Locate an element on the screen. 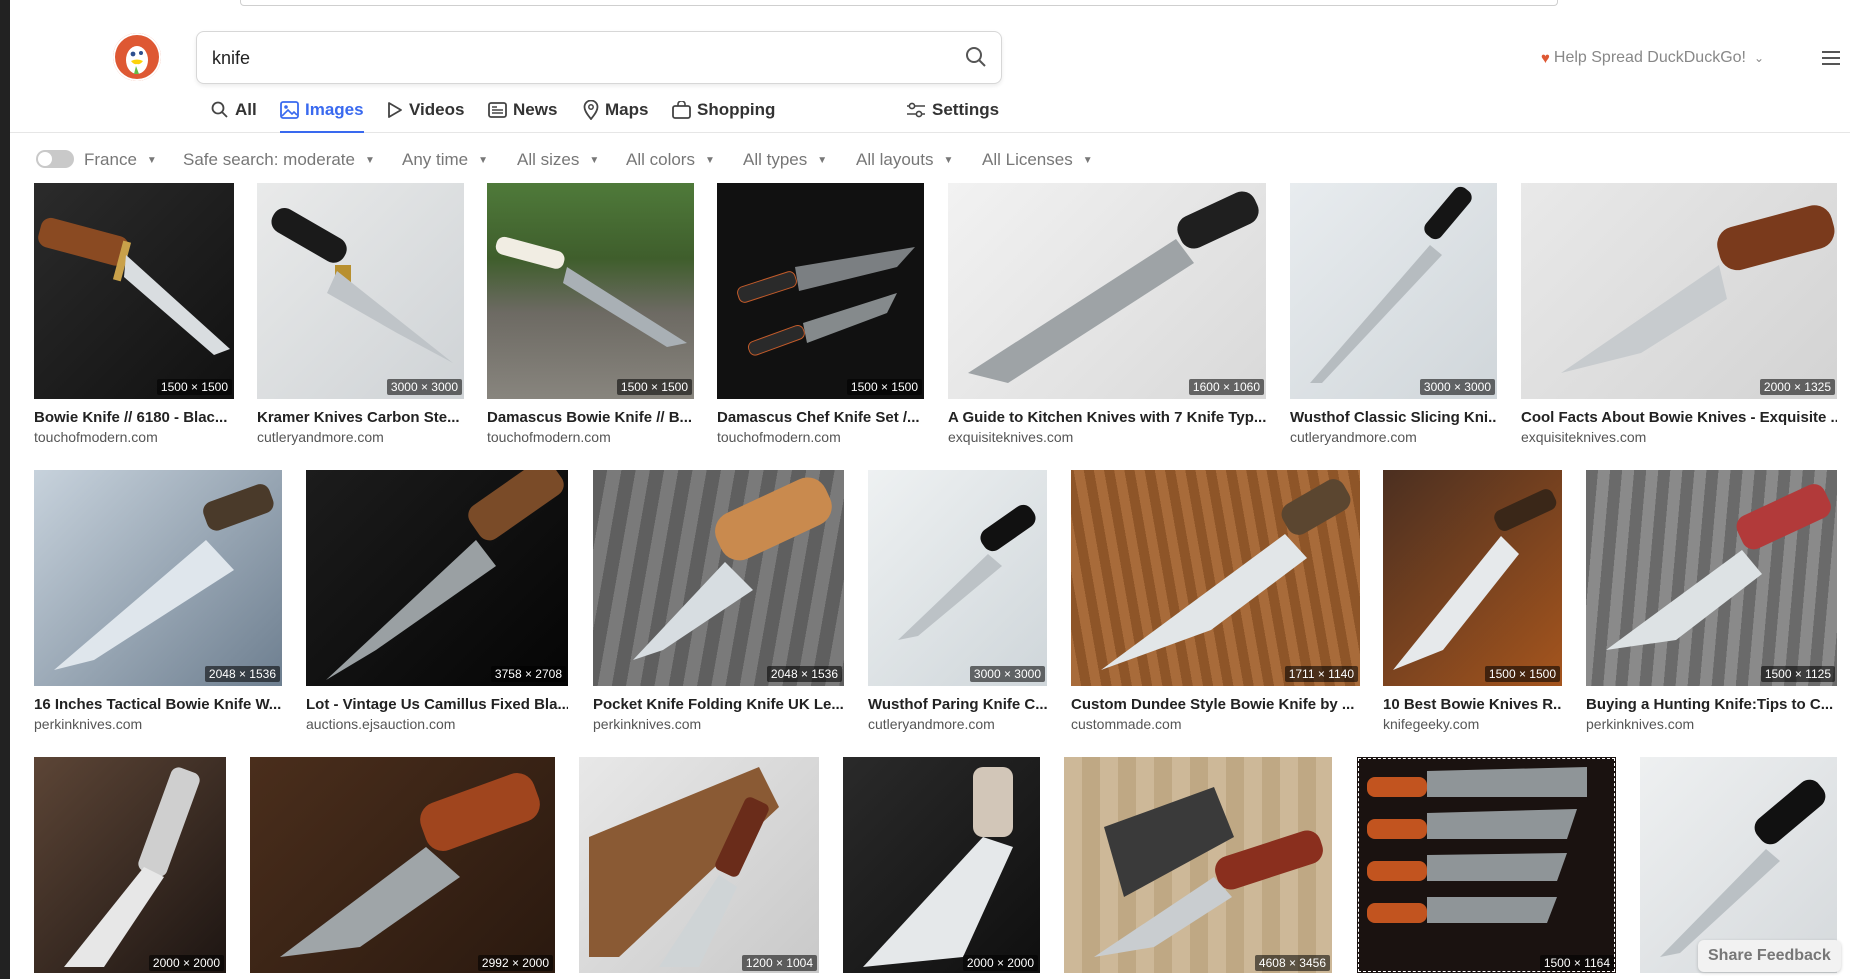 This screenshot has height=979, width=1850. duckduckgo-logo is located at coordinates (137, 57).